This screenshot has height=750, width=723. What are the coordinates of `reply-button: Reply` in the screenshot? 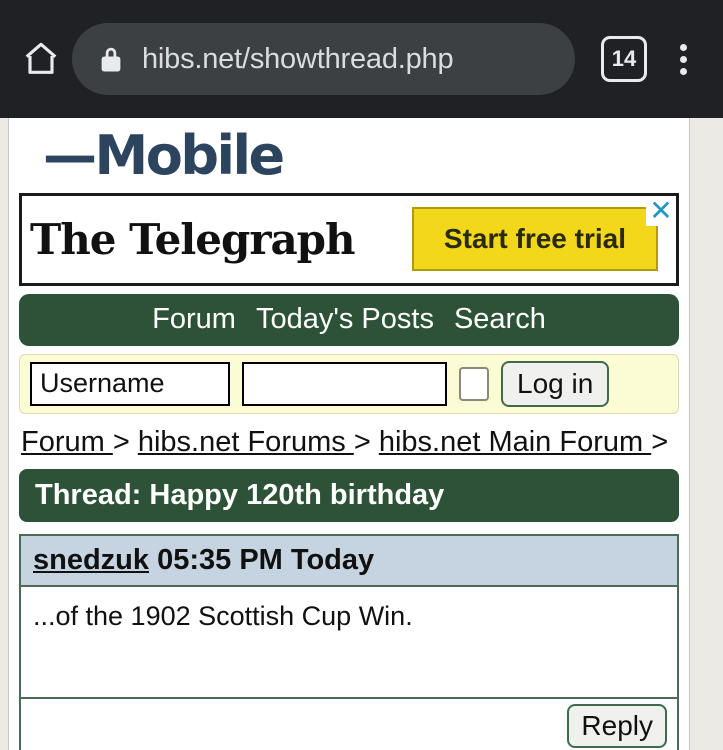 It's located at (617, 725).